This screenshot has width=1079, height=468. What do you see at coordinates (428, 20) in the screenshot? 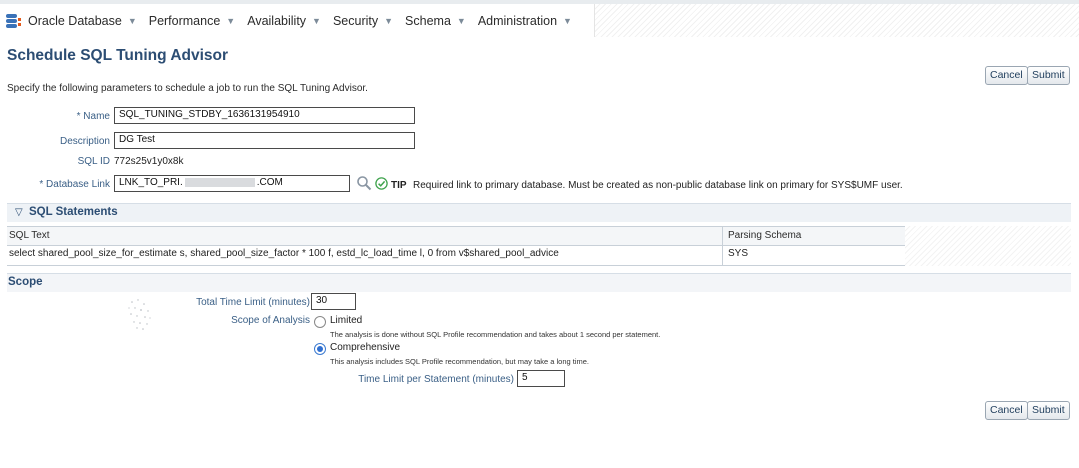
I see `menu-label: Schema` at bounding box center [428, 20].